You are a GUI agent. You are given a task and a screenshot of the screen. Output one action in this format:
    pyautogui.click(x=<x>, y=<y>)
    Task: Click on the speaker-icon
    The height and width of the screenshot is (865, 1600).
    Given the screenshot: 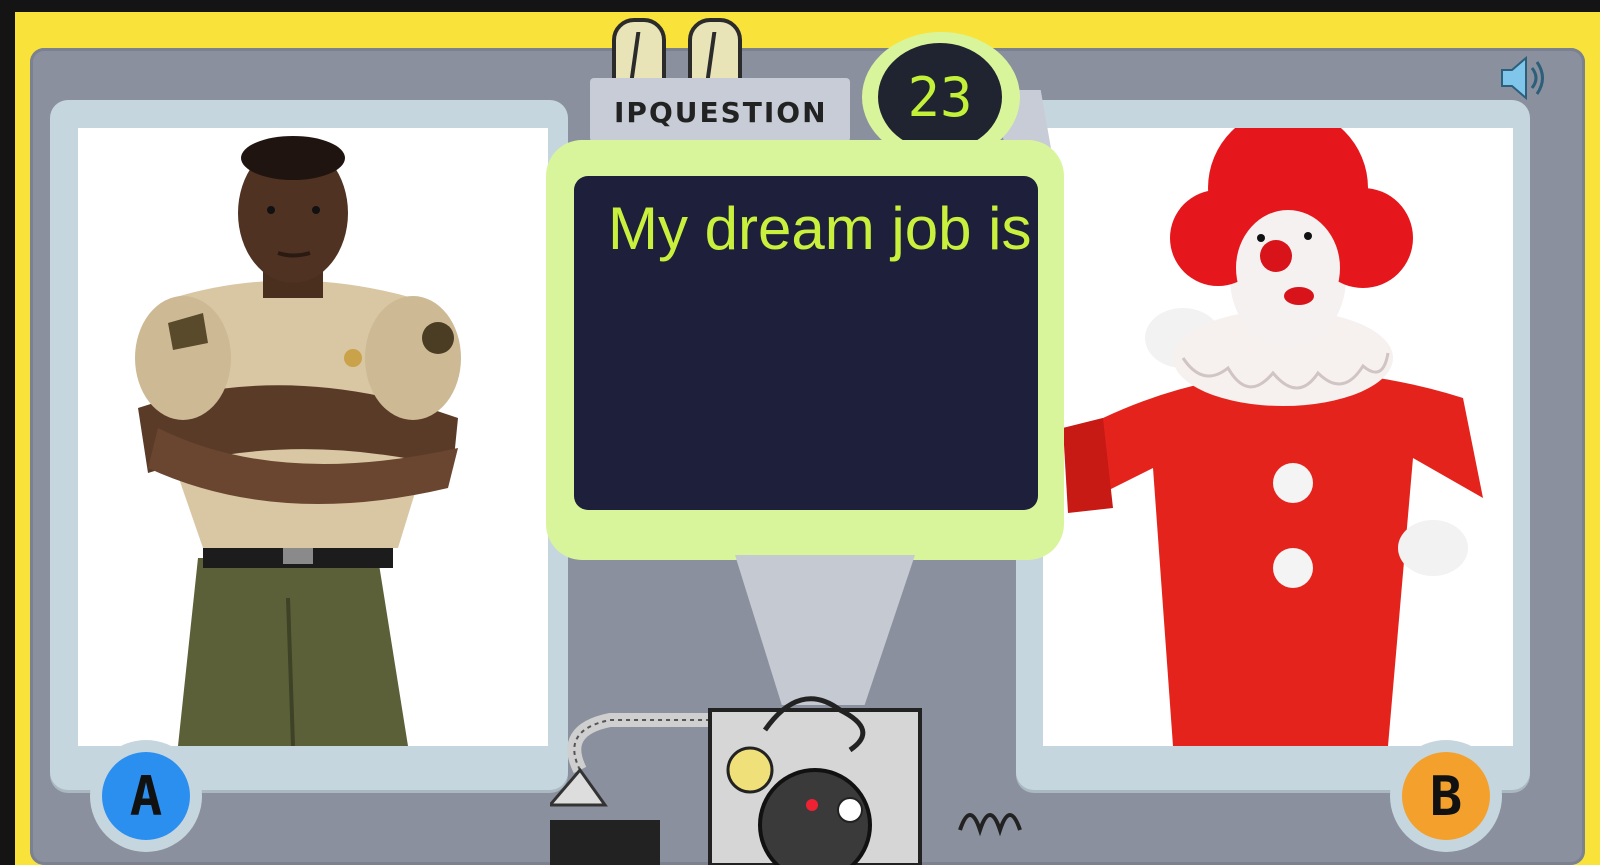 What is the action you would take?
    pyautogui.click(x=1523, y=78)
    